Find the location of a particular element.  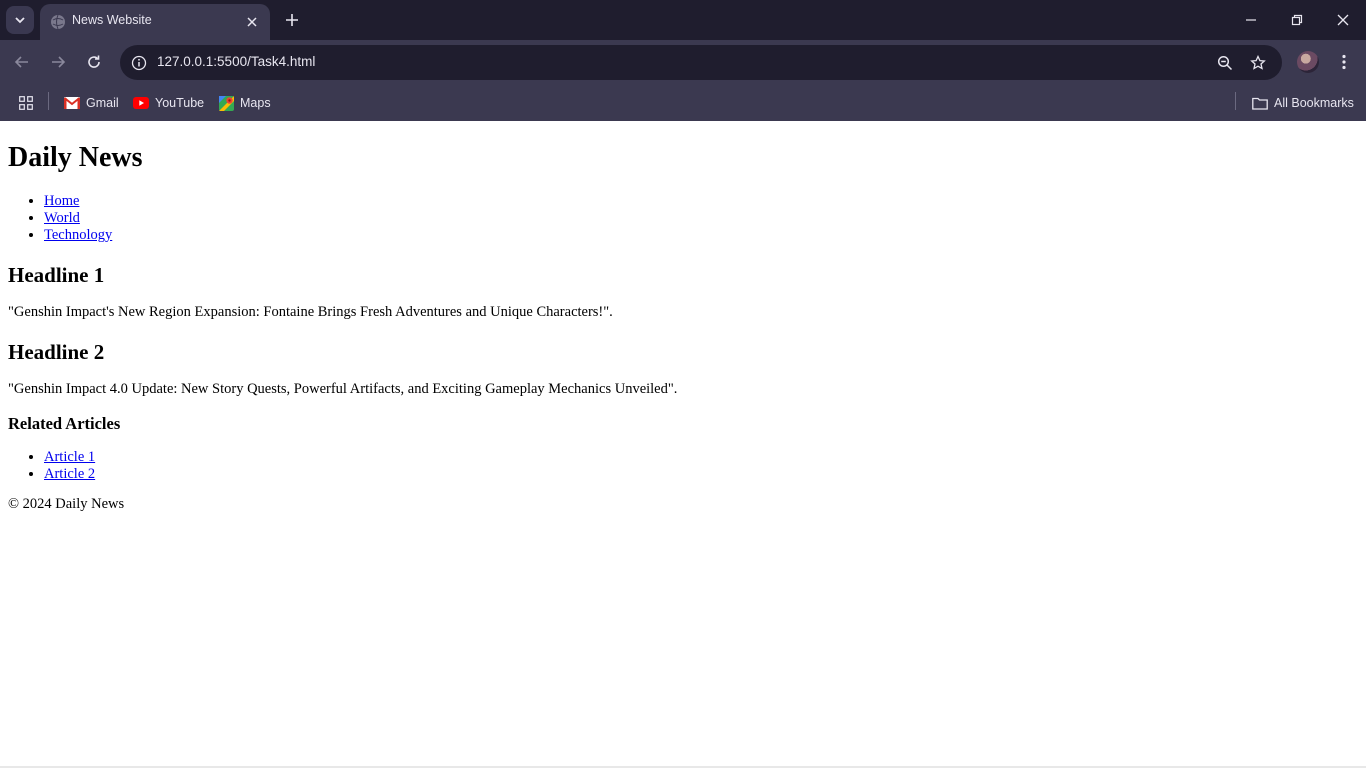

site-info-icon is located at coordinates (139, 63).